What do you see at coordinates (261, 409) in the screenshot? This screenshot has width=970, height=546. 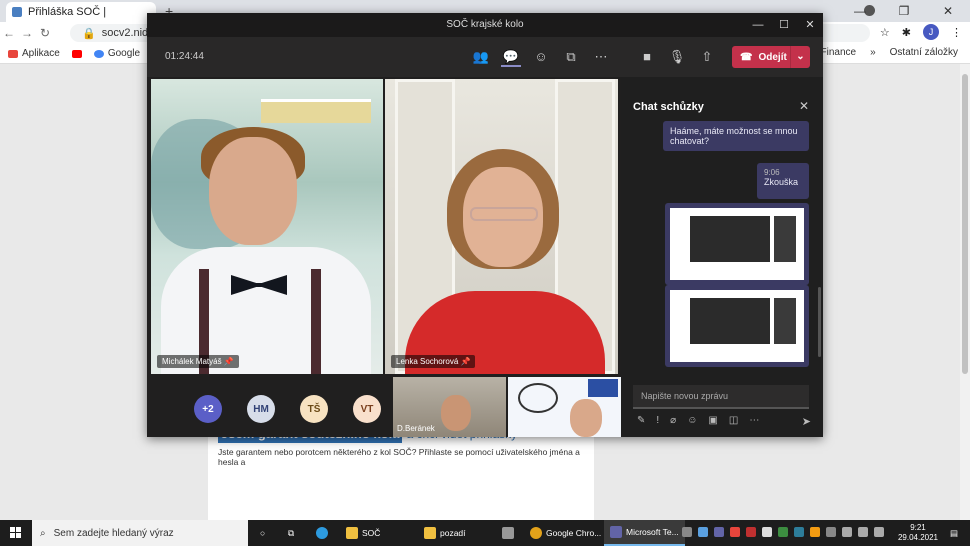 I see `avatar-hm: HM` at bounding box center [261, 409].